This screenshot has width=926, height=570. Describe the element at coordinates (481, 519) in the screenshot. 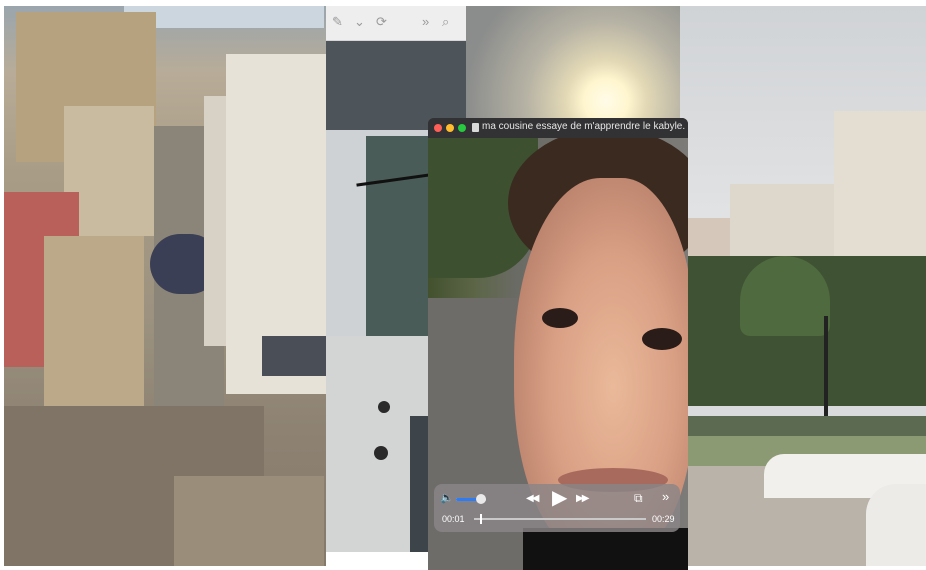

I see `scrubber-playhead` at that location.